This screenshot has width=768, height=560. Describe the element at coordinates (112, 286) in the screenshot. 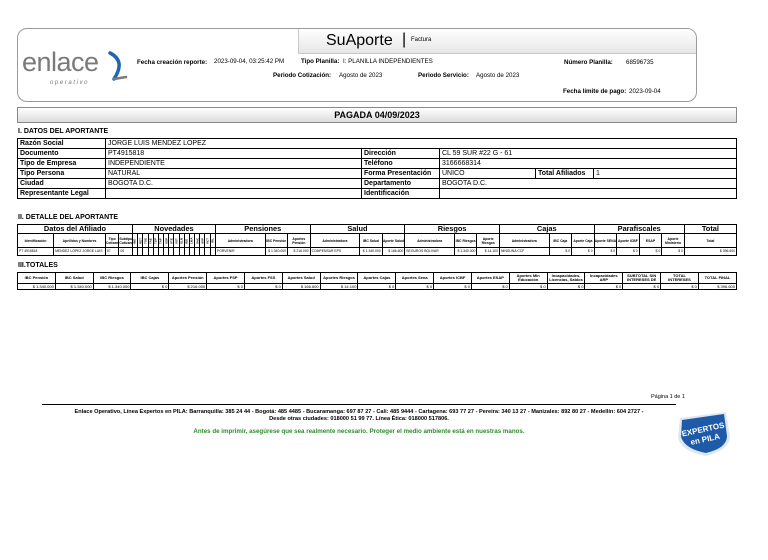

I see `total-value-2: $ 1.340.000` at that location.